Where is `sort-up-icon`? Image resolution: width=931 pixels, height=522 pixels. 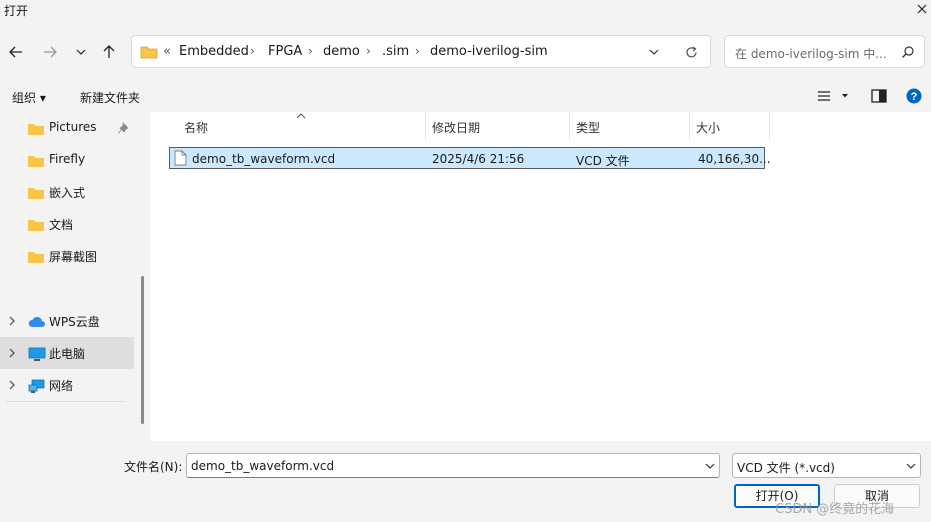
sort-up-icon is located at coordinates (301, 116).